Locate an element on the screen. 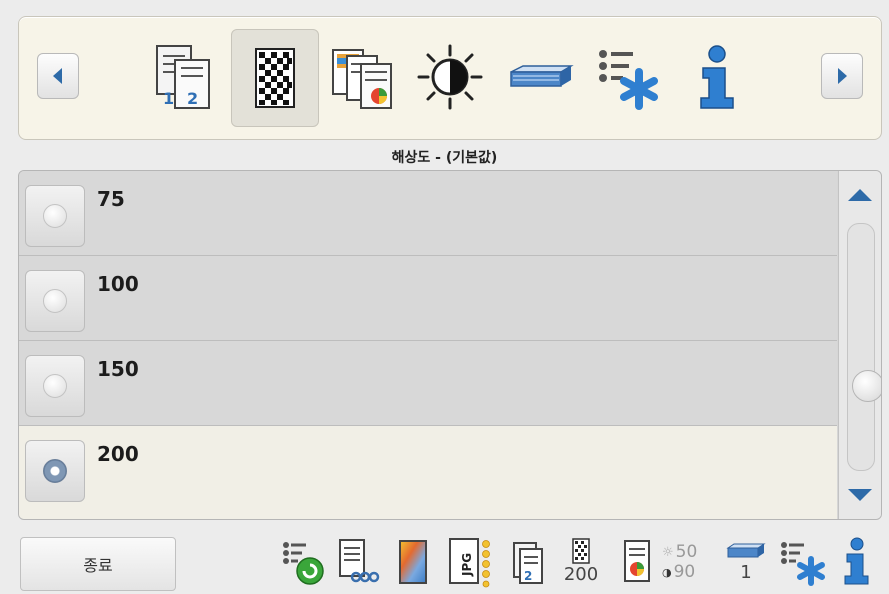 The width and height of the screenshot is (889, 594). settings-refresh-icon is located at coordinates (303, 563).